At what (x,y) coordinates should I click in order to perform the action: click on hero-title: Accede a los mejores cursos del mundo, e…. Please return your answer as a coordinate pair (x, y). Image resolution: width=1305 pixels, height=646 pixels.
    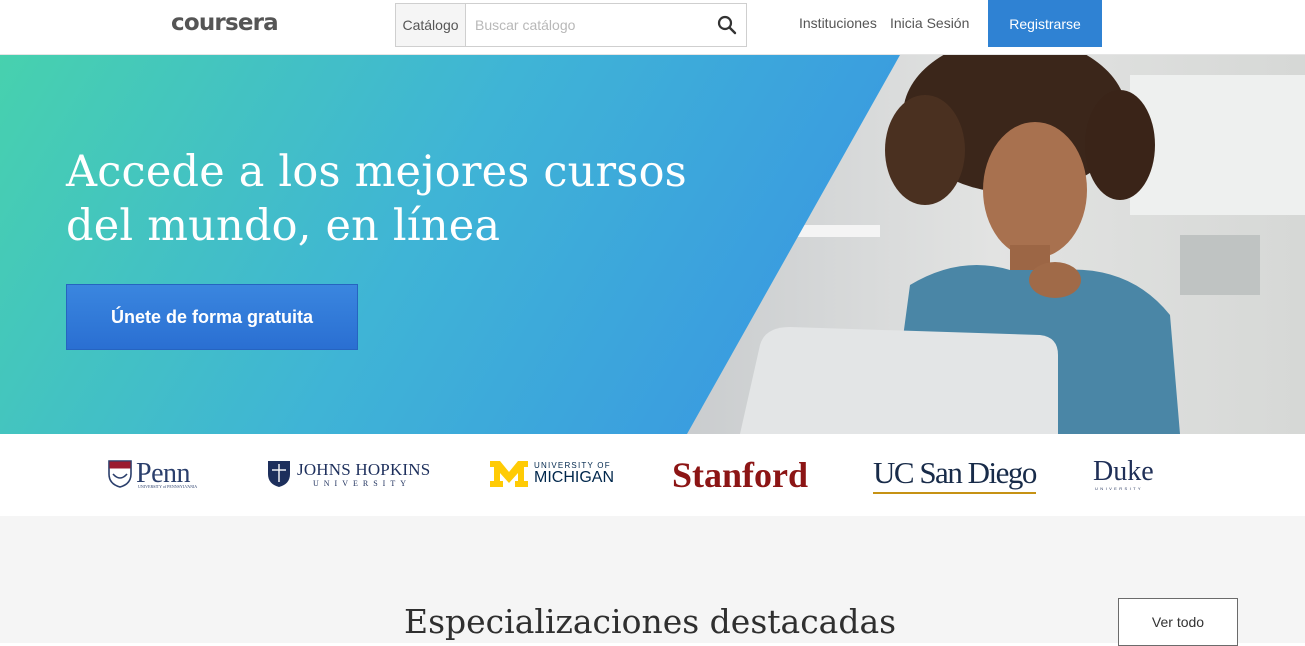
    Looking at the image, I should click on (376, 199).